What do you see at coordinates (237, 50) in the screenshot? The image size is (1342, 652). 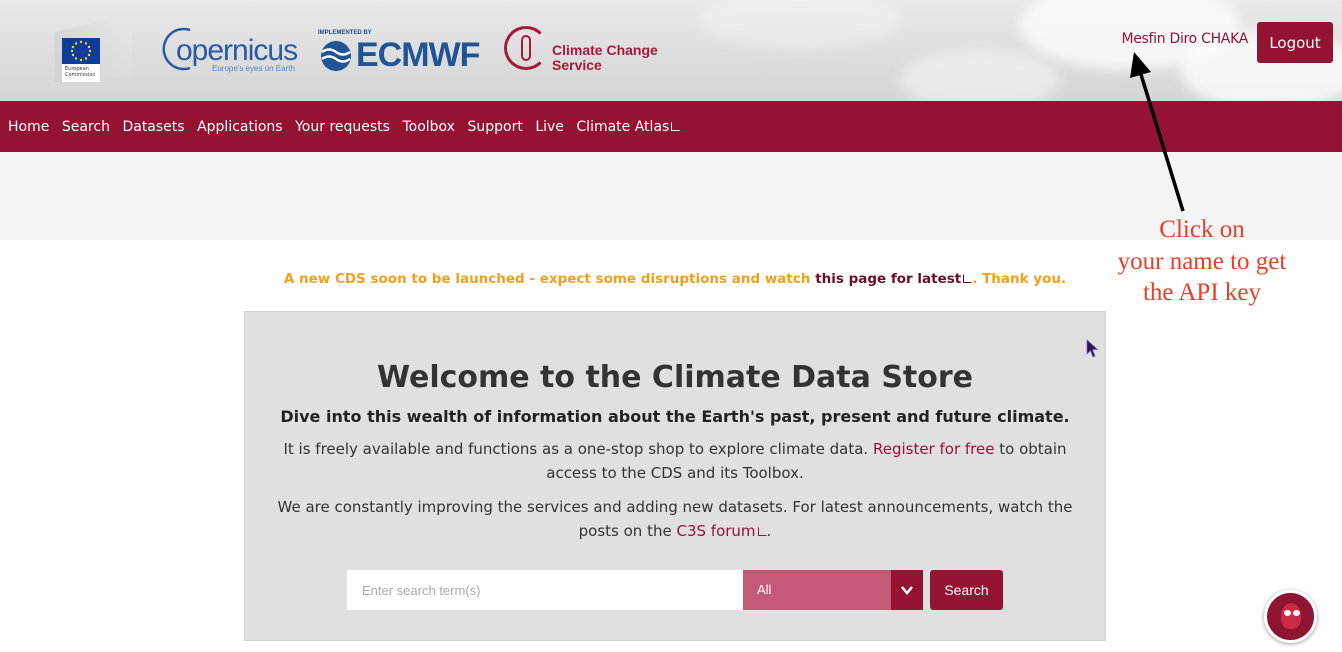 I see `copernicus-word: opernicus` at bounding box center [237, 50].